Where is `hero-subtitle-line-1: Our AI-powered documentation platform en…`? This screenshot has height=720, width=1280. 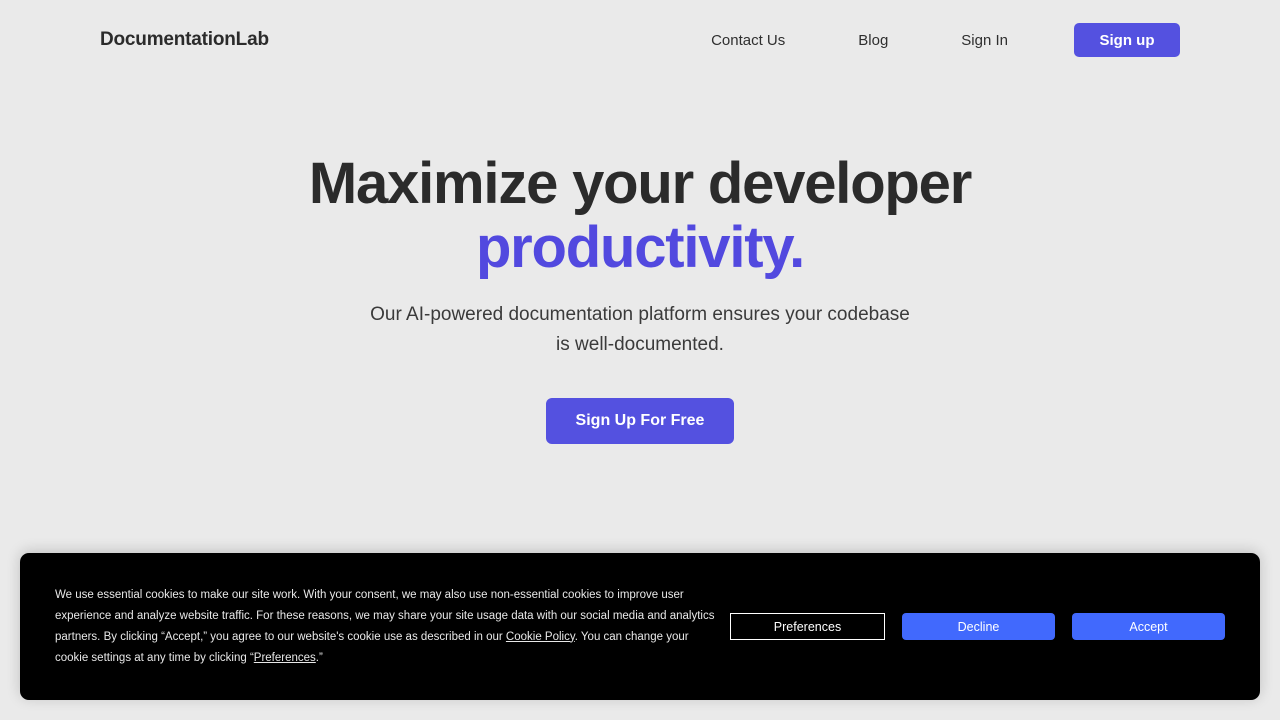 hero-subtitle-line-1: Our AI-powered documentation platform en… is located at coordinates (640, 314).